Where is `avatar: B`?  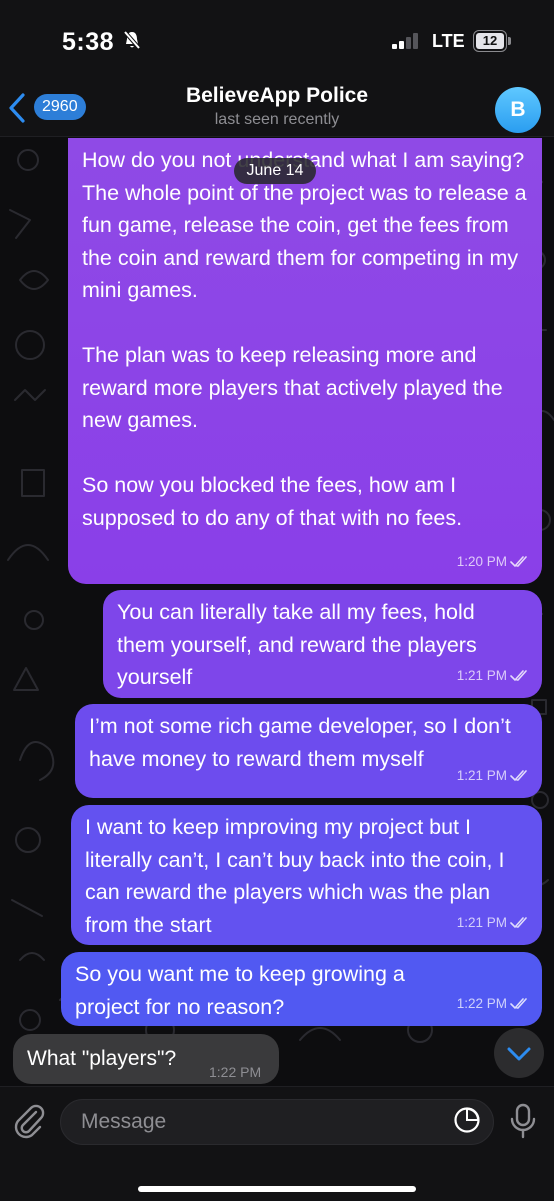 avatar: B is located at coordinates (518, 110).